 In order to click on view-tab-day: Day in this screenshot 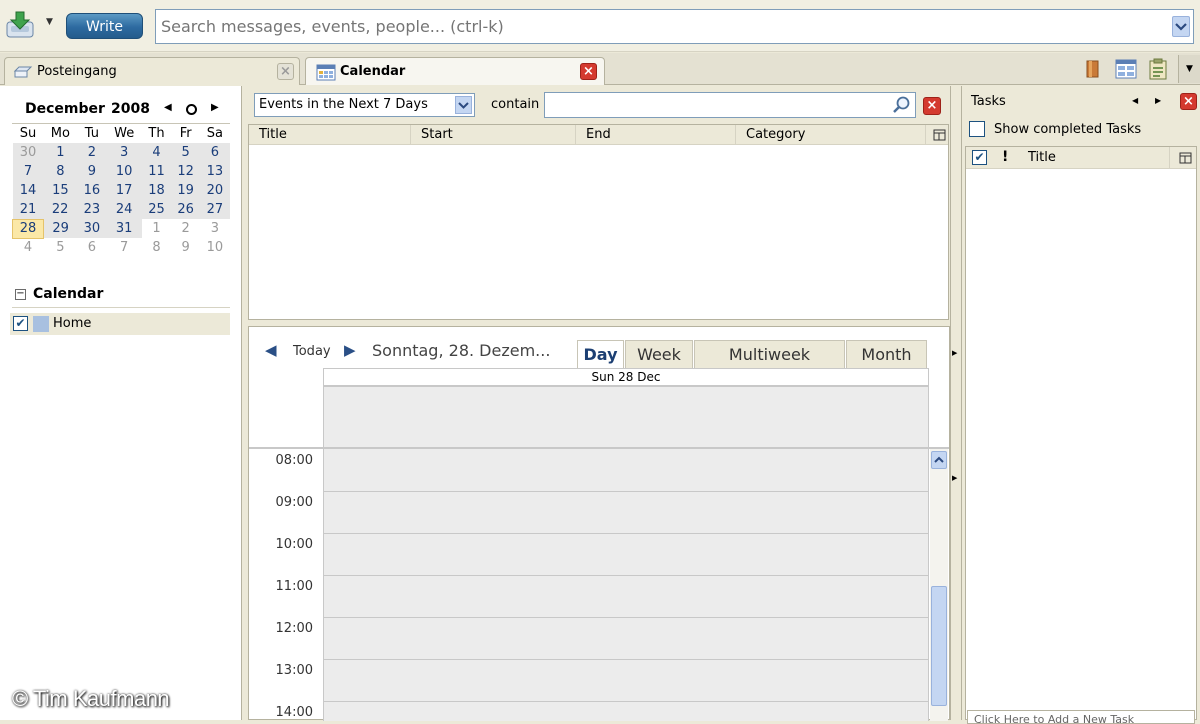, I will do `click(600, 354)`.